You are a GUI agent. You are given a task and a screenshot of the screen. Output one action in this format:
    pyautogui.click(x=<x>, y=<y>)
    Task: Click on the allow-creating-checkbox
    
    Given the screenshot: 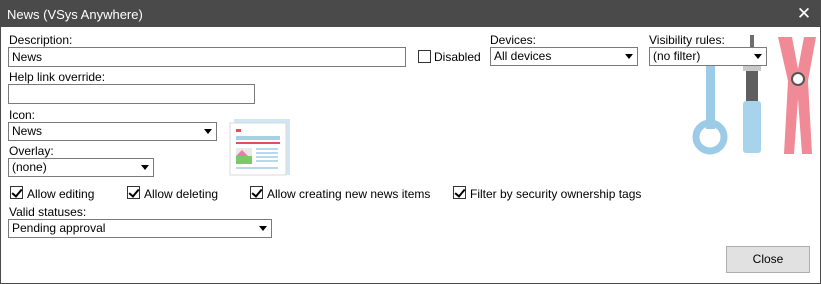 What is the action you would take?
    pyautogui.click(x=256, y=192)
    